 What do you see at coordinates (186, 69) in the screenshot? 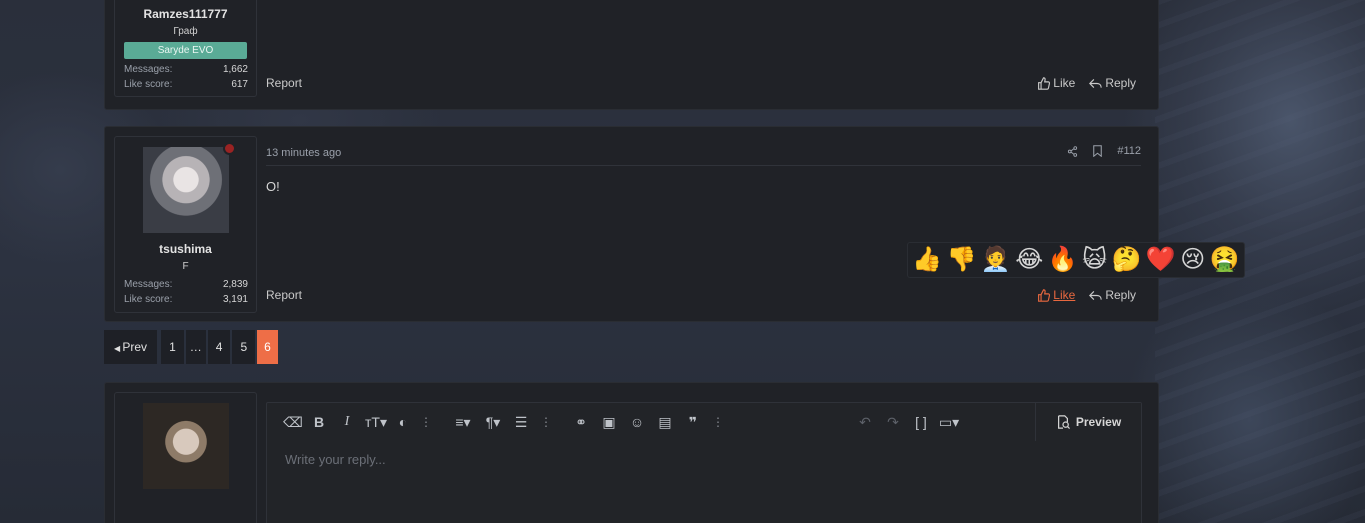
I see `stat-messages: Messages: 1,662` at bounding box center [186, 69].